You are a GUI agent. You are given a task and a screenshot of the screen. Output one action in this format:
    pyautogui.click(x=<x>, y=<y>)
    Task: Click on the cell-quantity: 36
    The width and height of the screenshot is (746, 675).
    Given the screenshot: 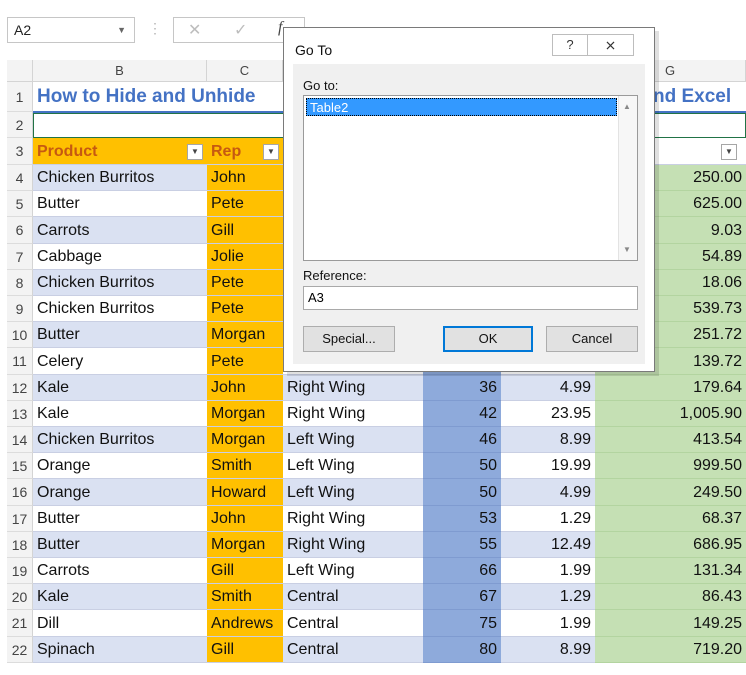 What is the action you would take?
    pyautogui.click(x=462, y=388)
    